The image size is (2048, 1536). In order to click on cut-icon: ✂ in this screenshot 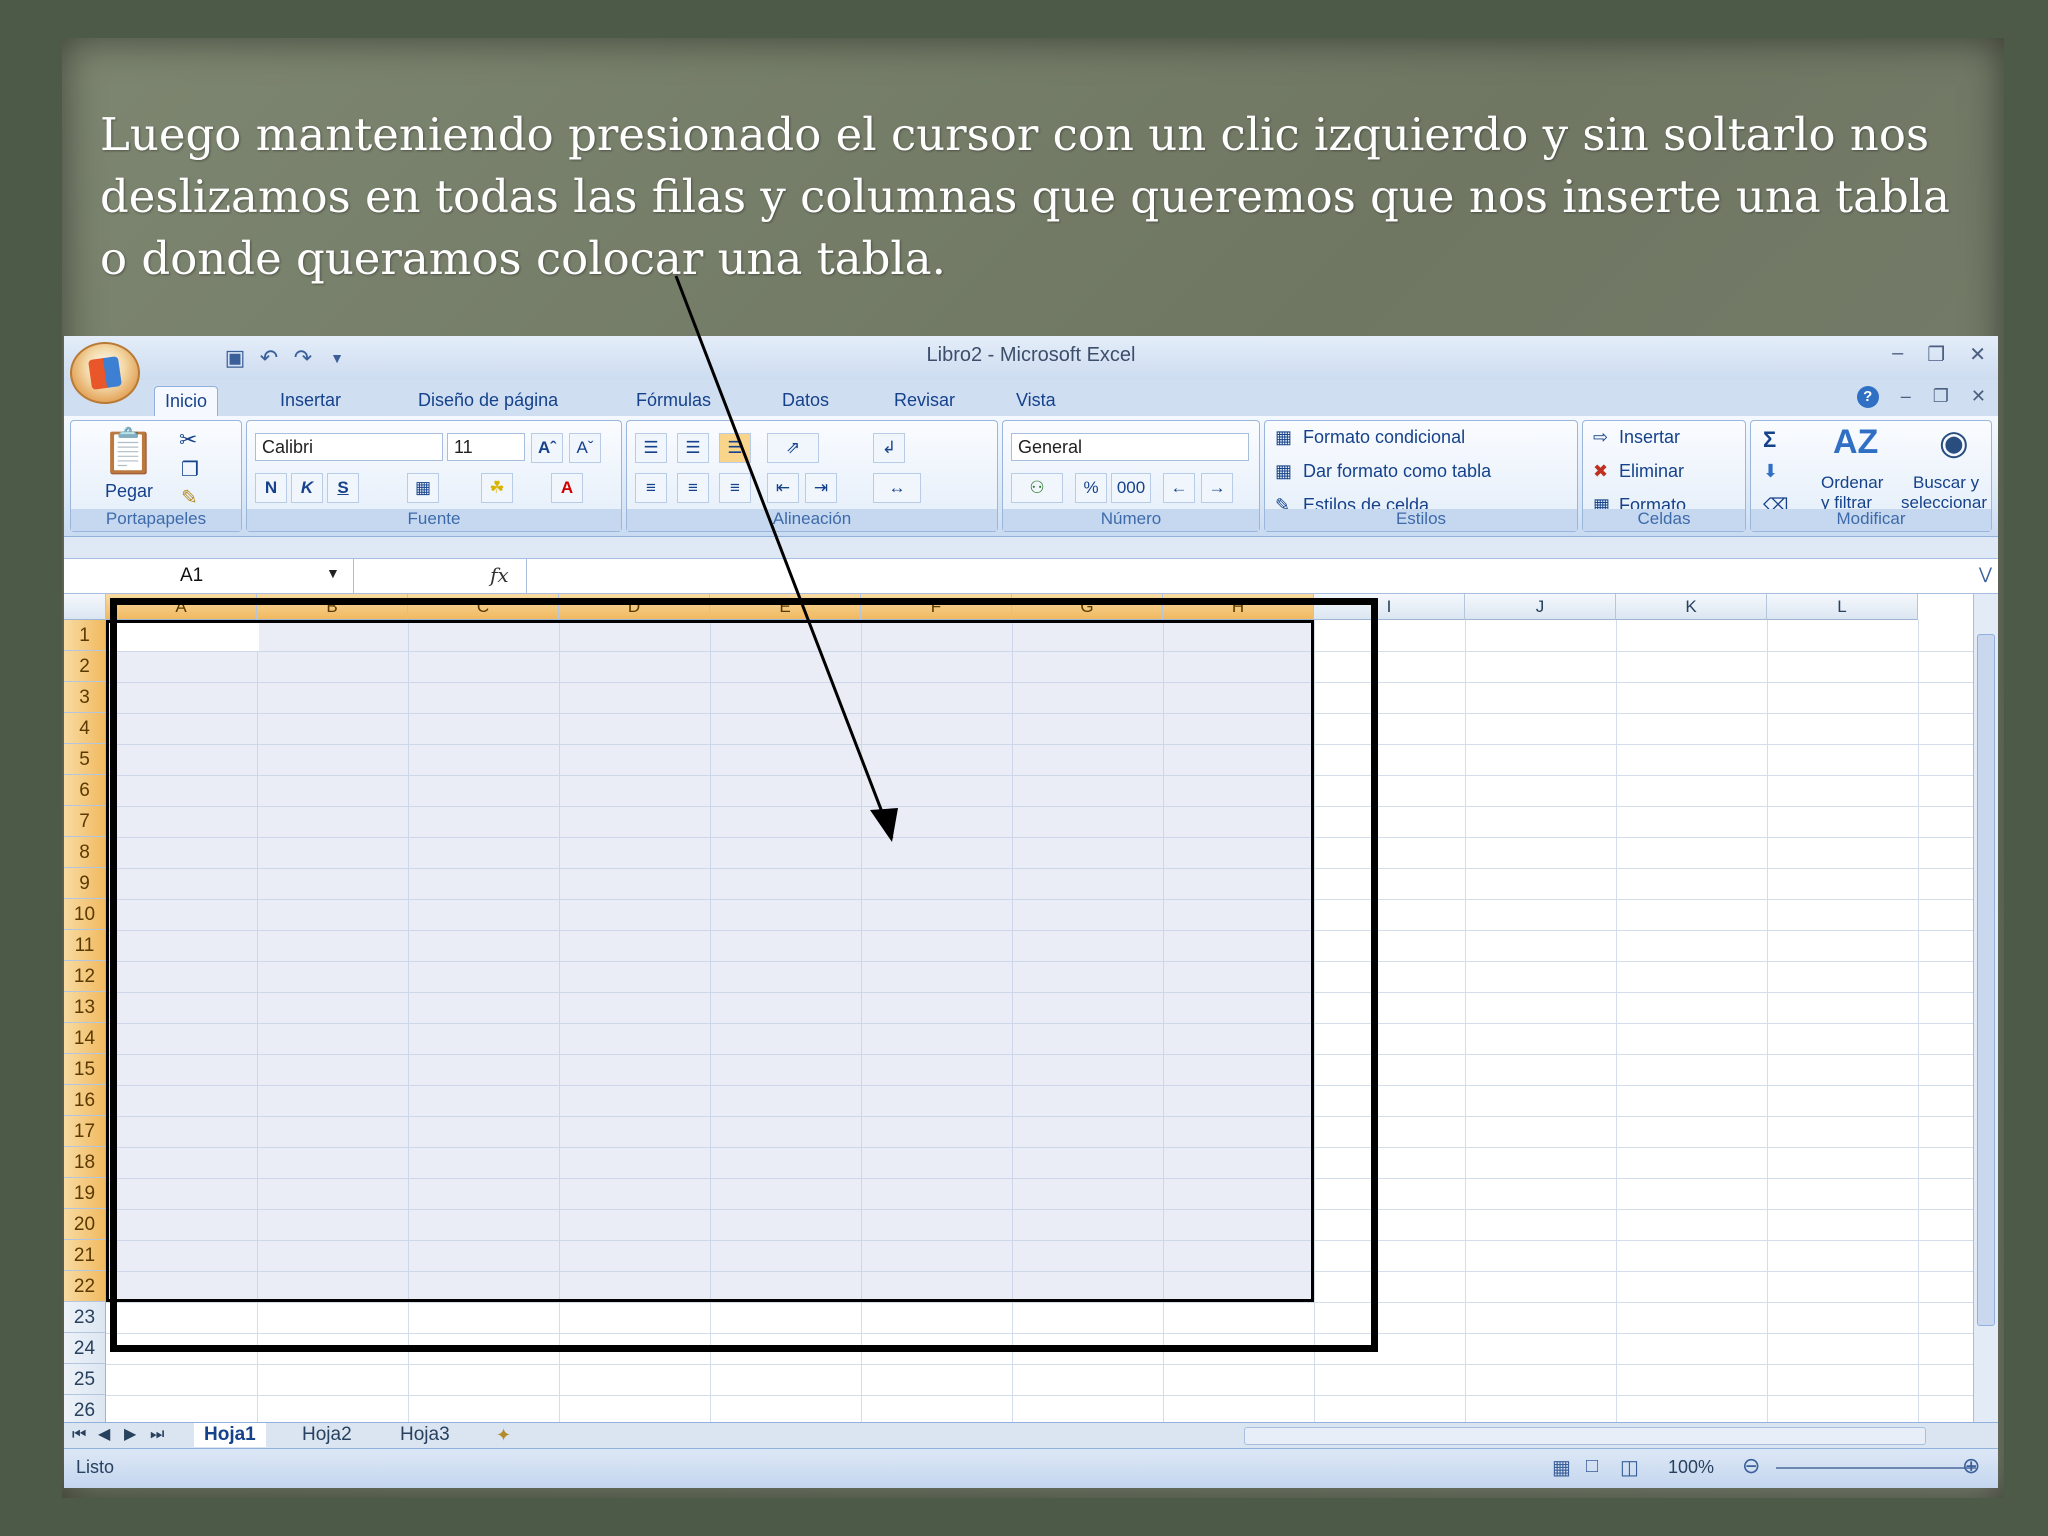, I will do `click(188, 440)`.